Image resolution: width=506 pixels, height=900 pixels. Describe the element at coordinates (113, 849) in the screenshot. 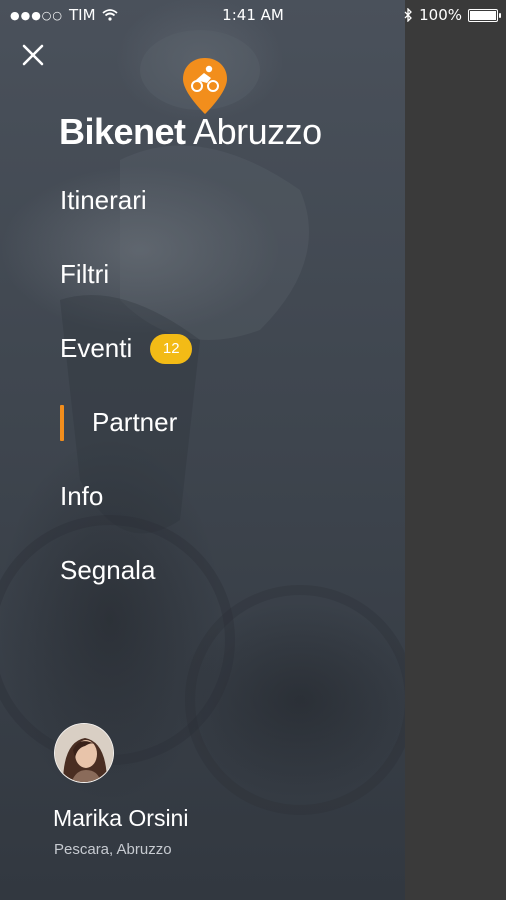

I see `user-location: Pescara, Abruzzo` at that location.